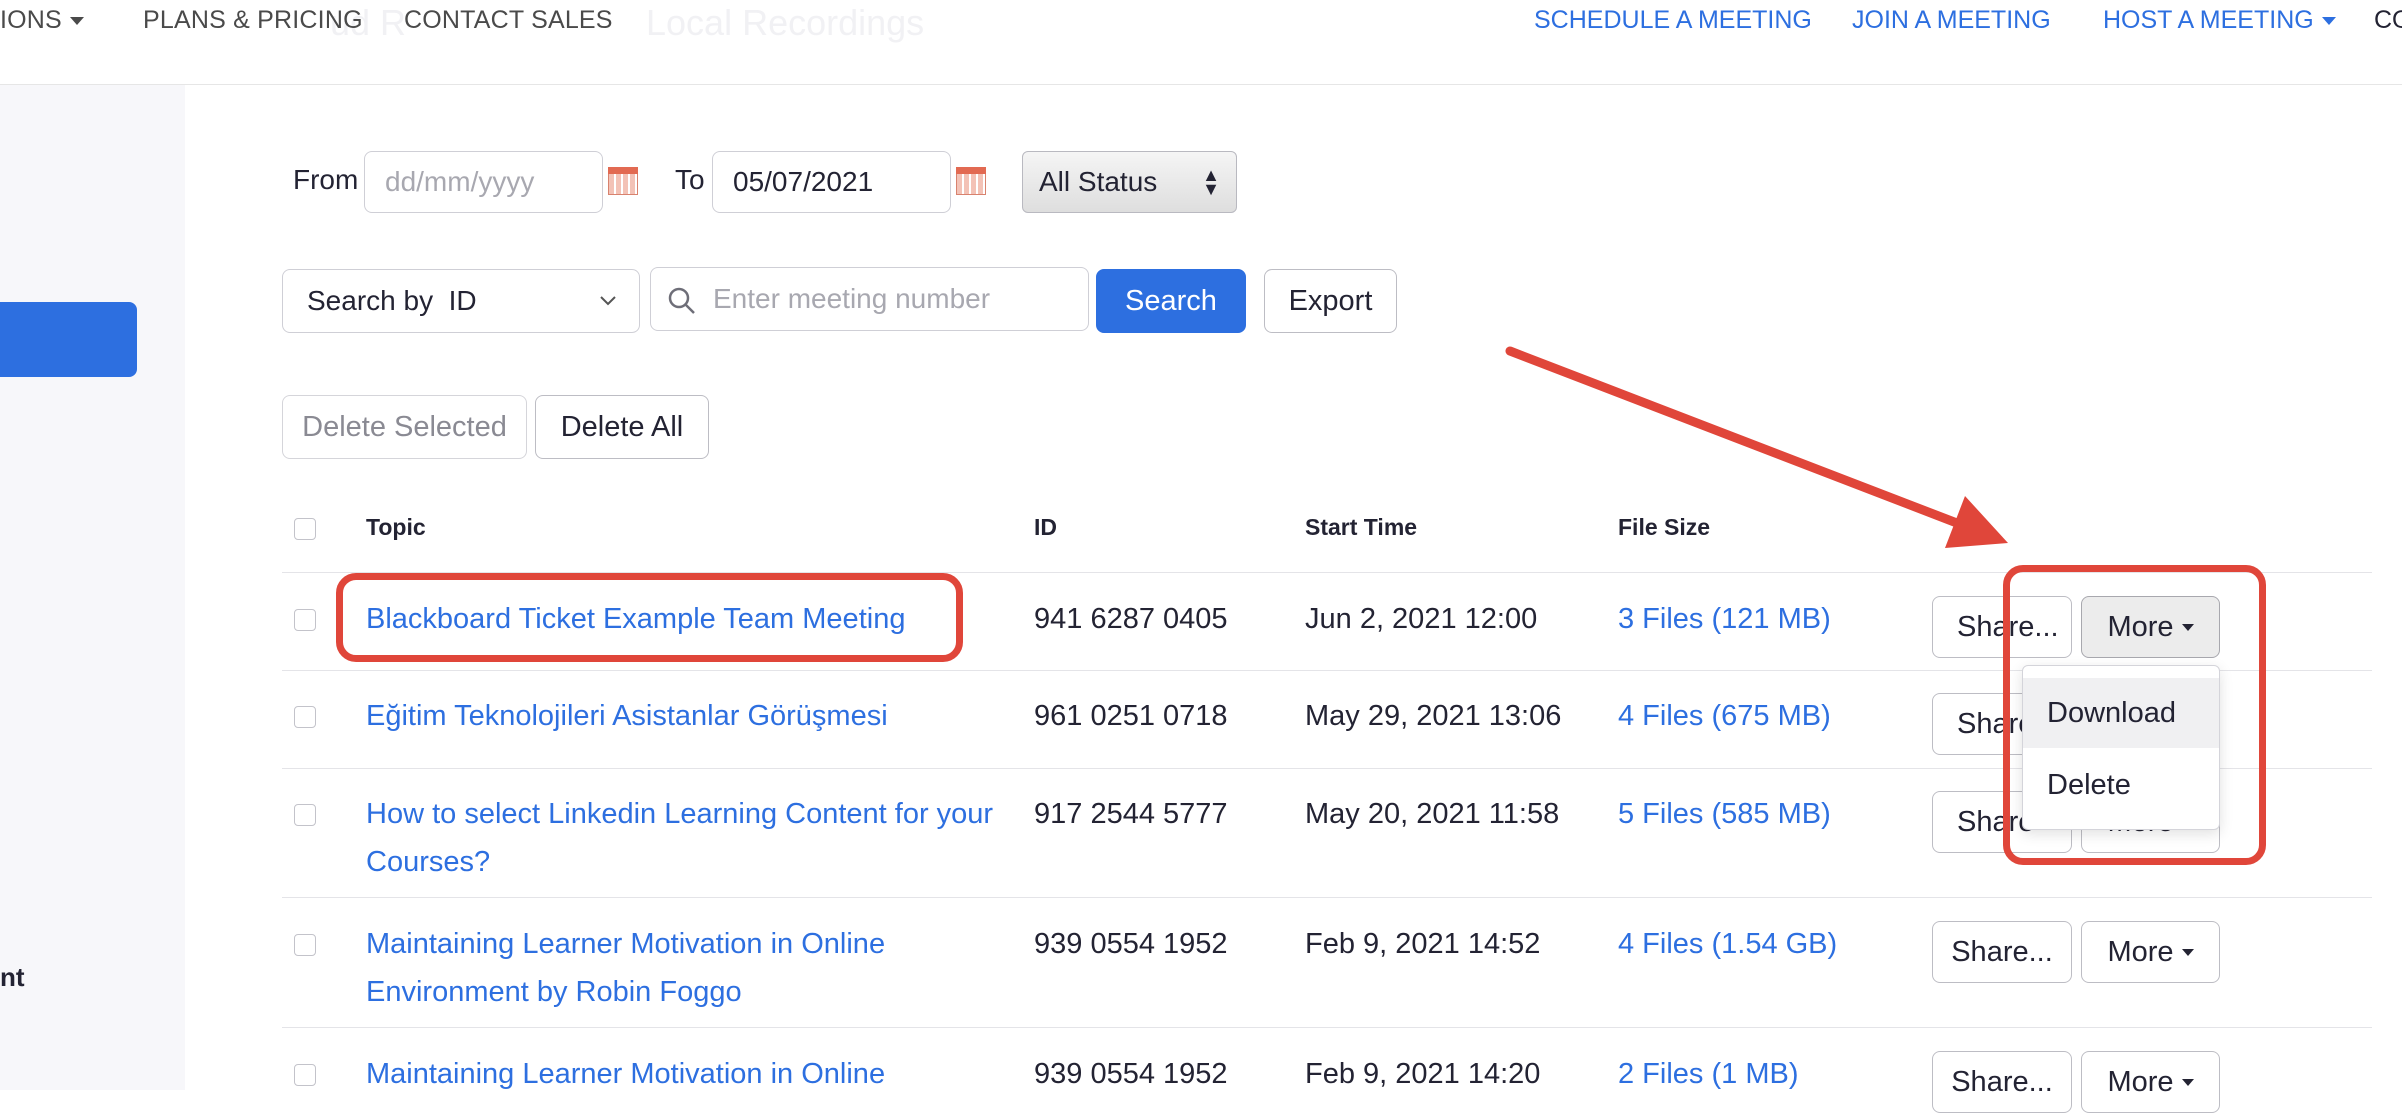 Image resolution: width=2402 pixels, height=1113 pixels. What do you see at coordinates (2208, 20) in the screenshot?
I see `nav-host-meeting-label: HOST A MEETING` at bounding box center [2208, 20].